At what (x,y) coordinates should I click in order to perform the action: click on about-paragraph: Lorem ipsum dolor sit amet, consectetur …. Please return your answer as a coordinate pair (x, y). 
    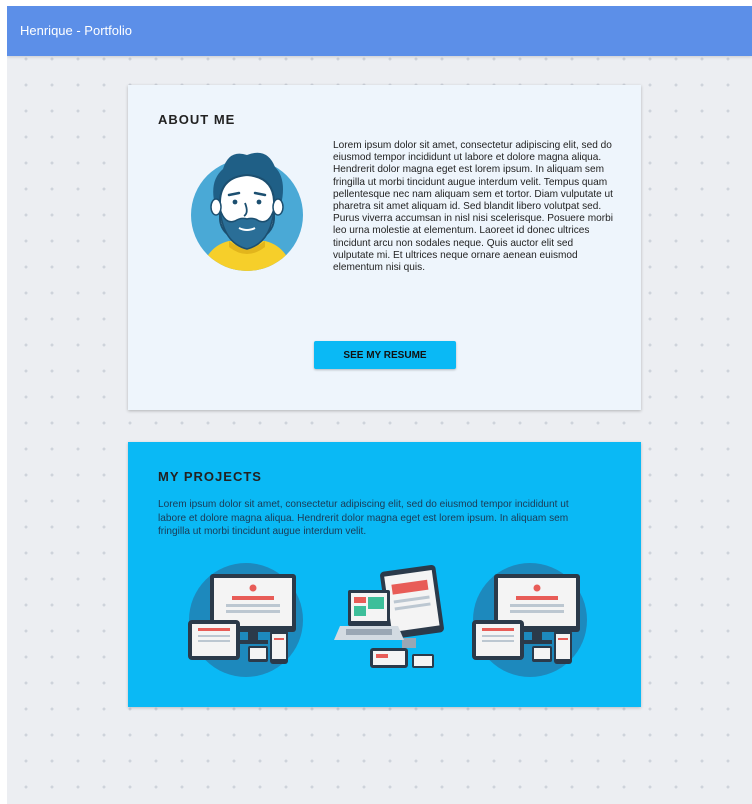
    Looking at the image, I should click on (473, 207).